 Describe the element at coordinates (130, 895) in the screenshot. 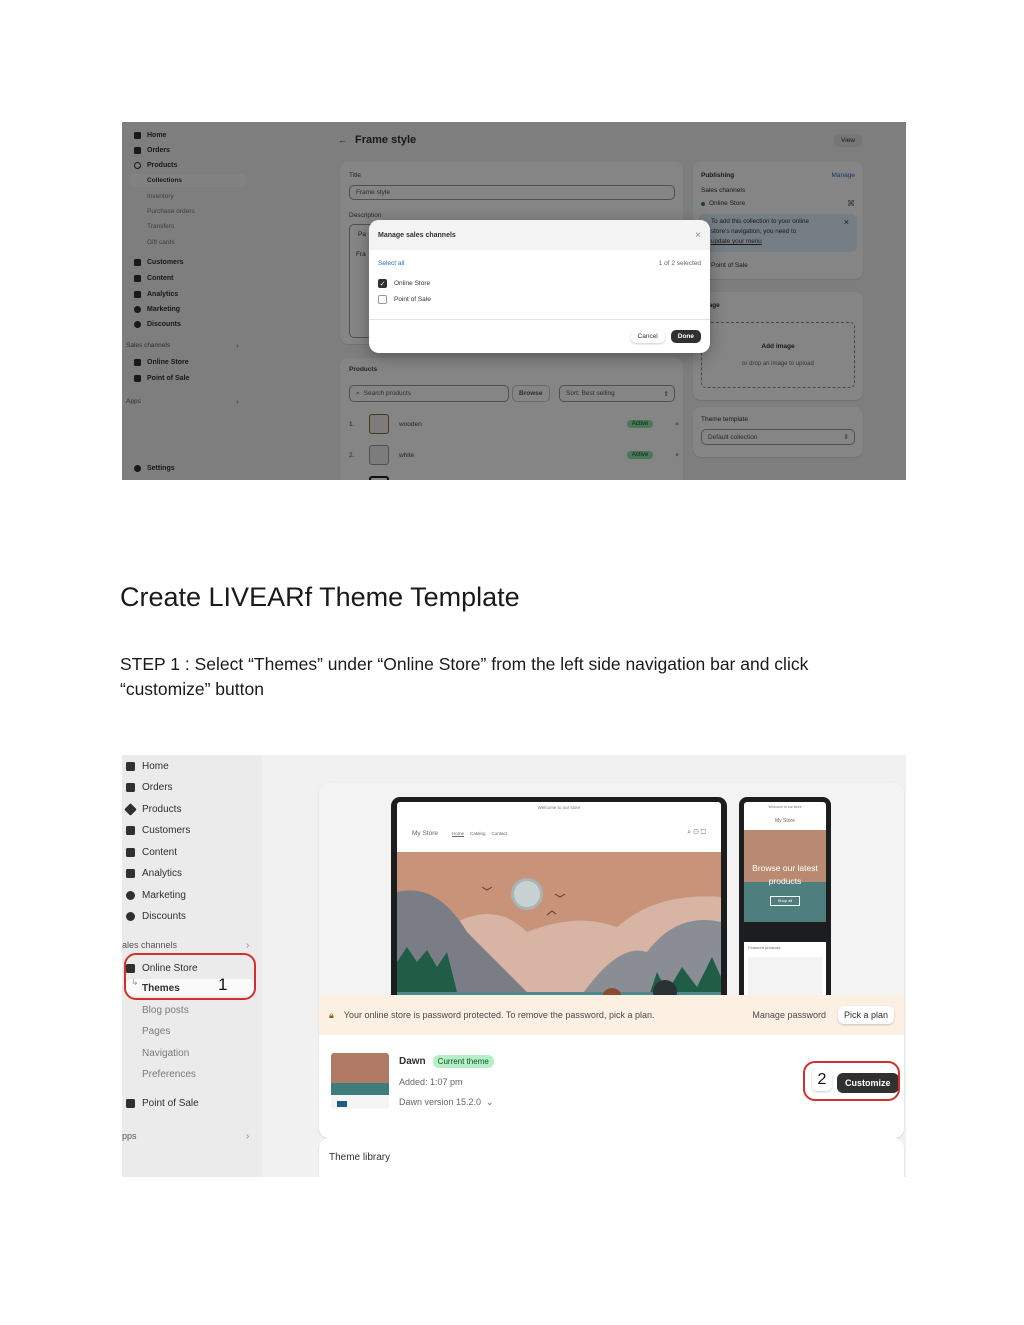

I see `target-icon` at that location.